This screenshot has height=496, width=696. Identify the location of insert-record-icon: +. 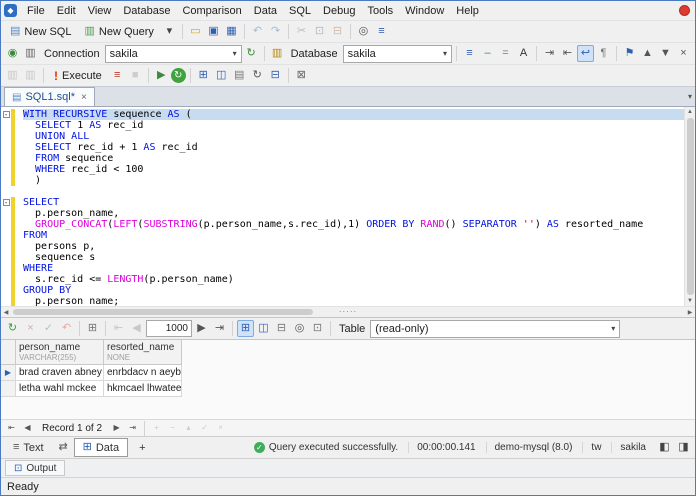
(156, 428).